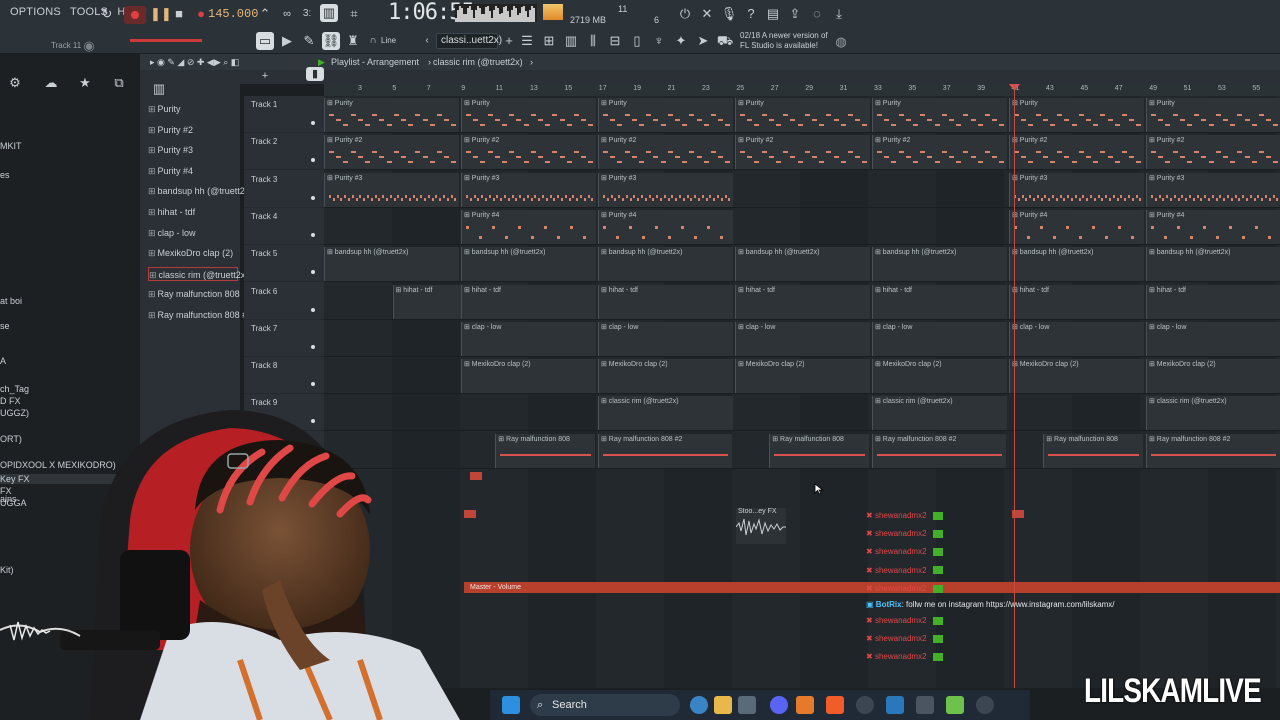 This screenshot has width=1280, height=720. I want to click on picker-pattern-item: ⊞ MexikoDro clap (2), so click(193, 253).